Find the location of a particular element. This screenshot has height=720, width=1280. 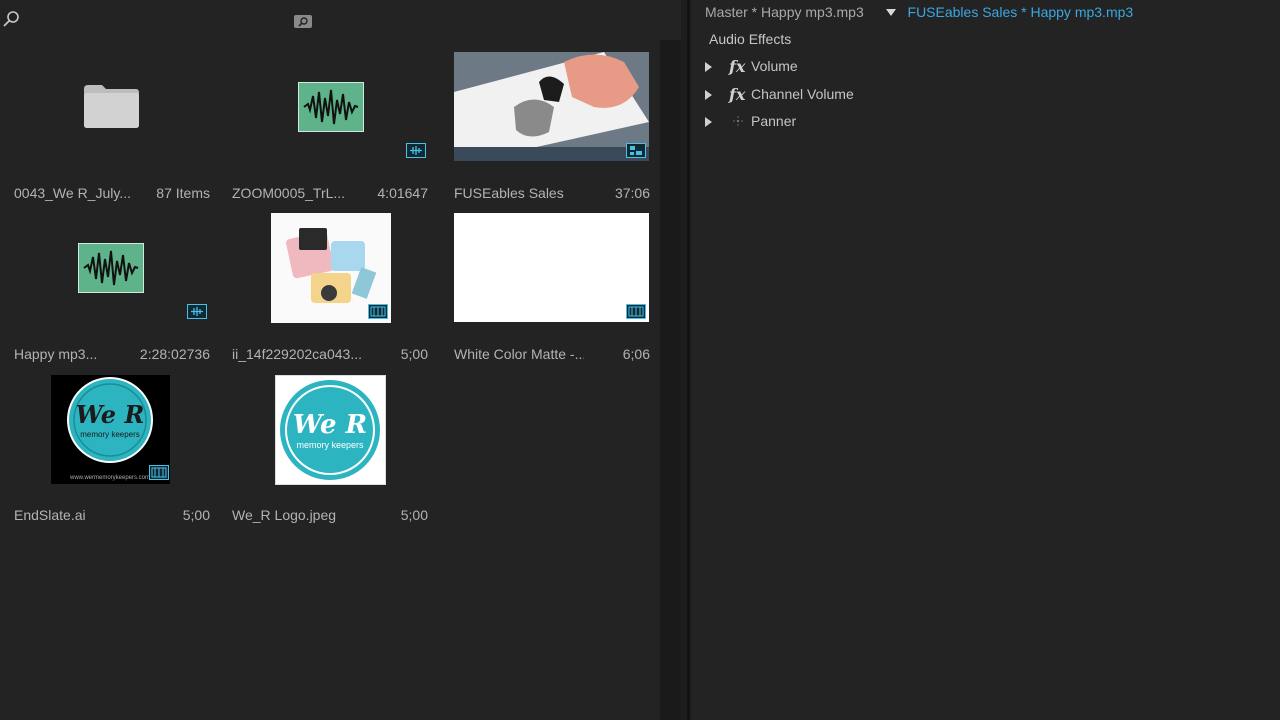

bin-item-logo: We R memory keepers We_R Logo.jpeg 5;00 is located at coordinates (330, 454).